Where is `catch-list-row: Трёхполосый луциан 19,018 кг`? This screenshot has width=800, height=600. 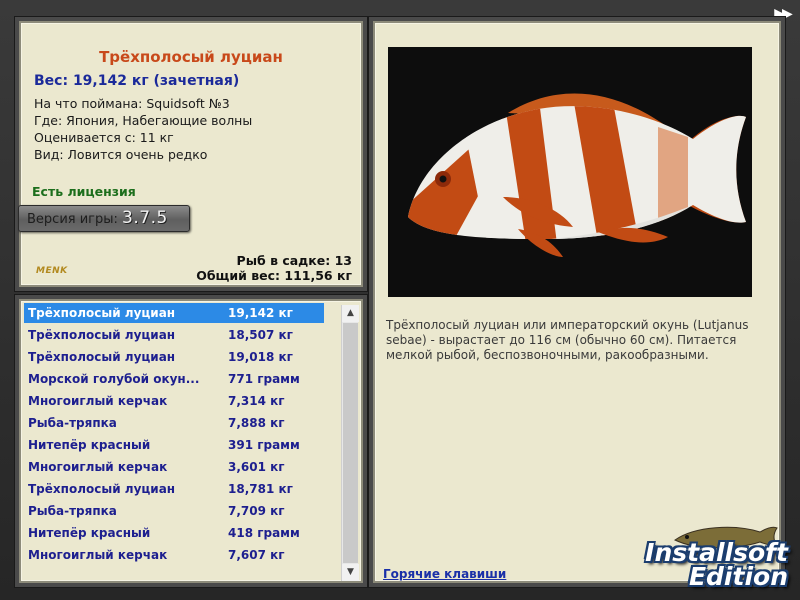 catch-list-row: Трёхполосый луциан 19,018 кг is located at coordinates (174, 357).